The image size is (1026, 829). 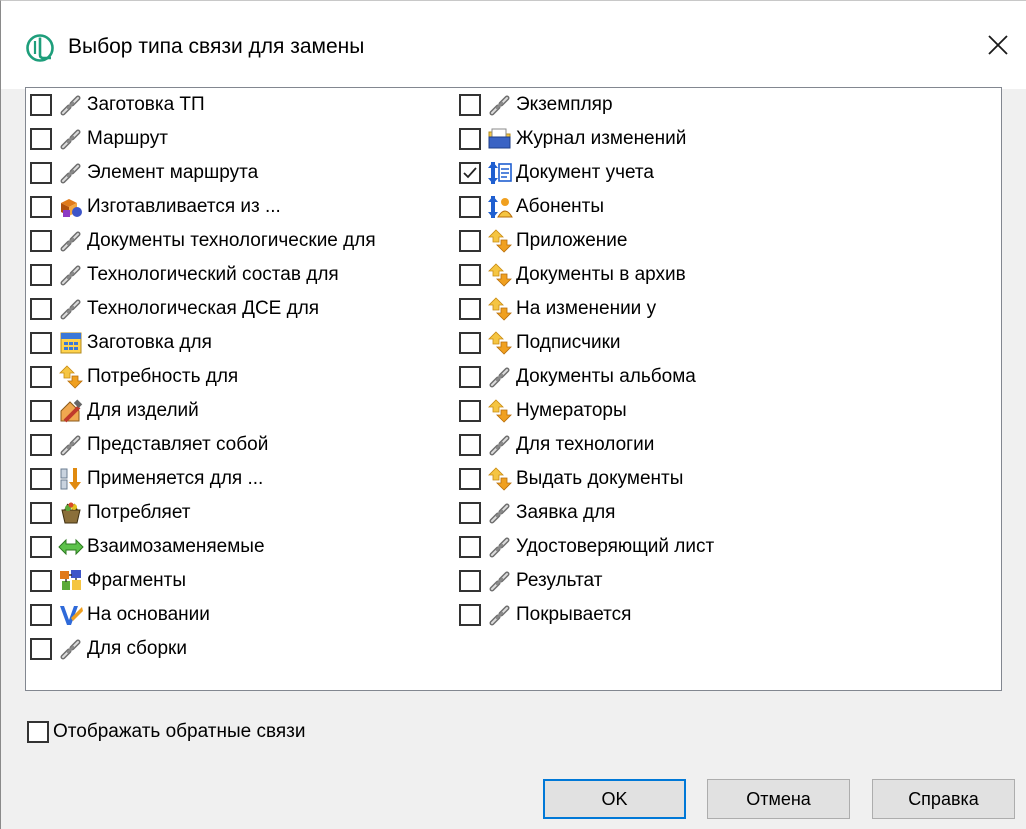 I want to click on list-item: Журнал изменений, so click(x=586, y=139).